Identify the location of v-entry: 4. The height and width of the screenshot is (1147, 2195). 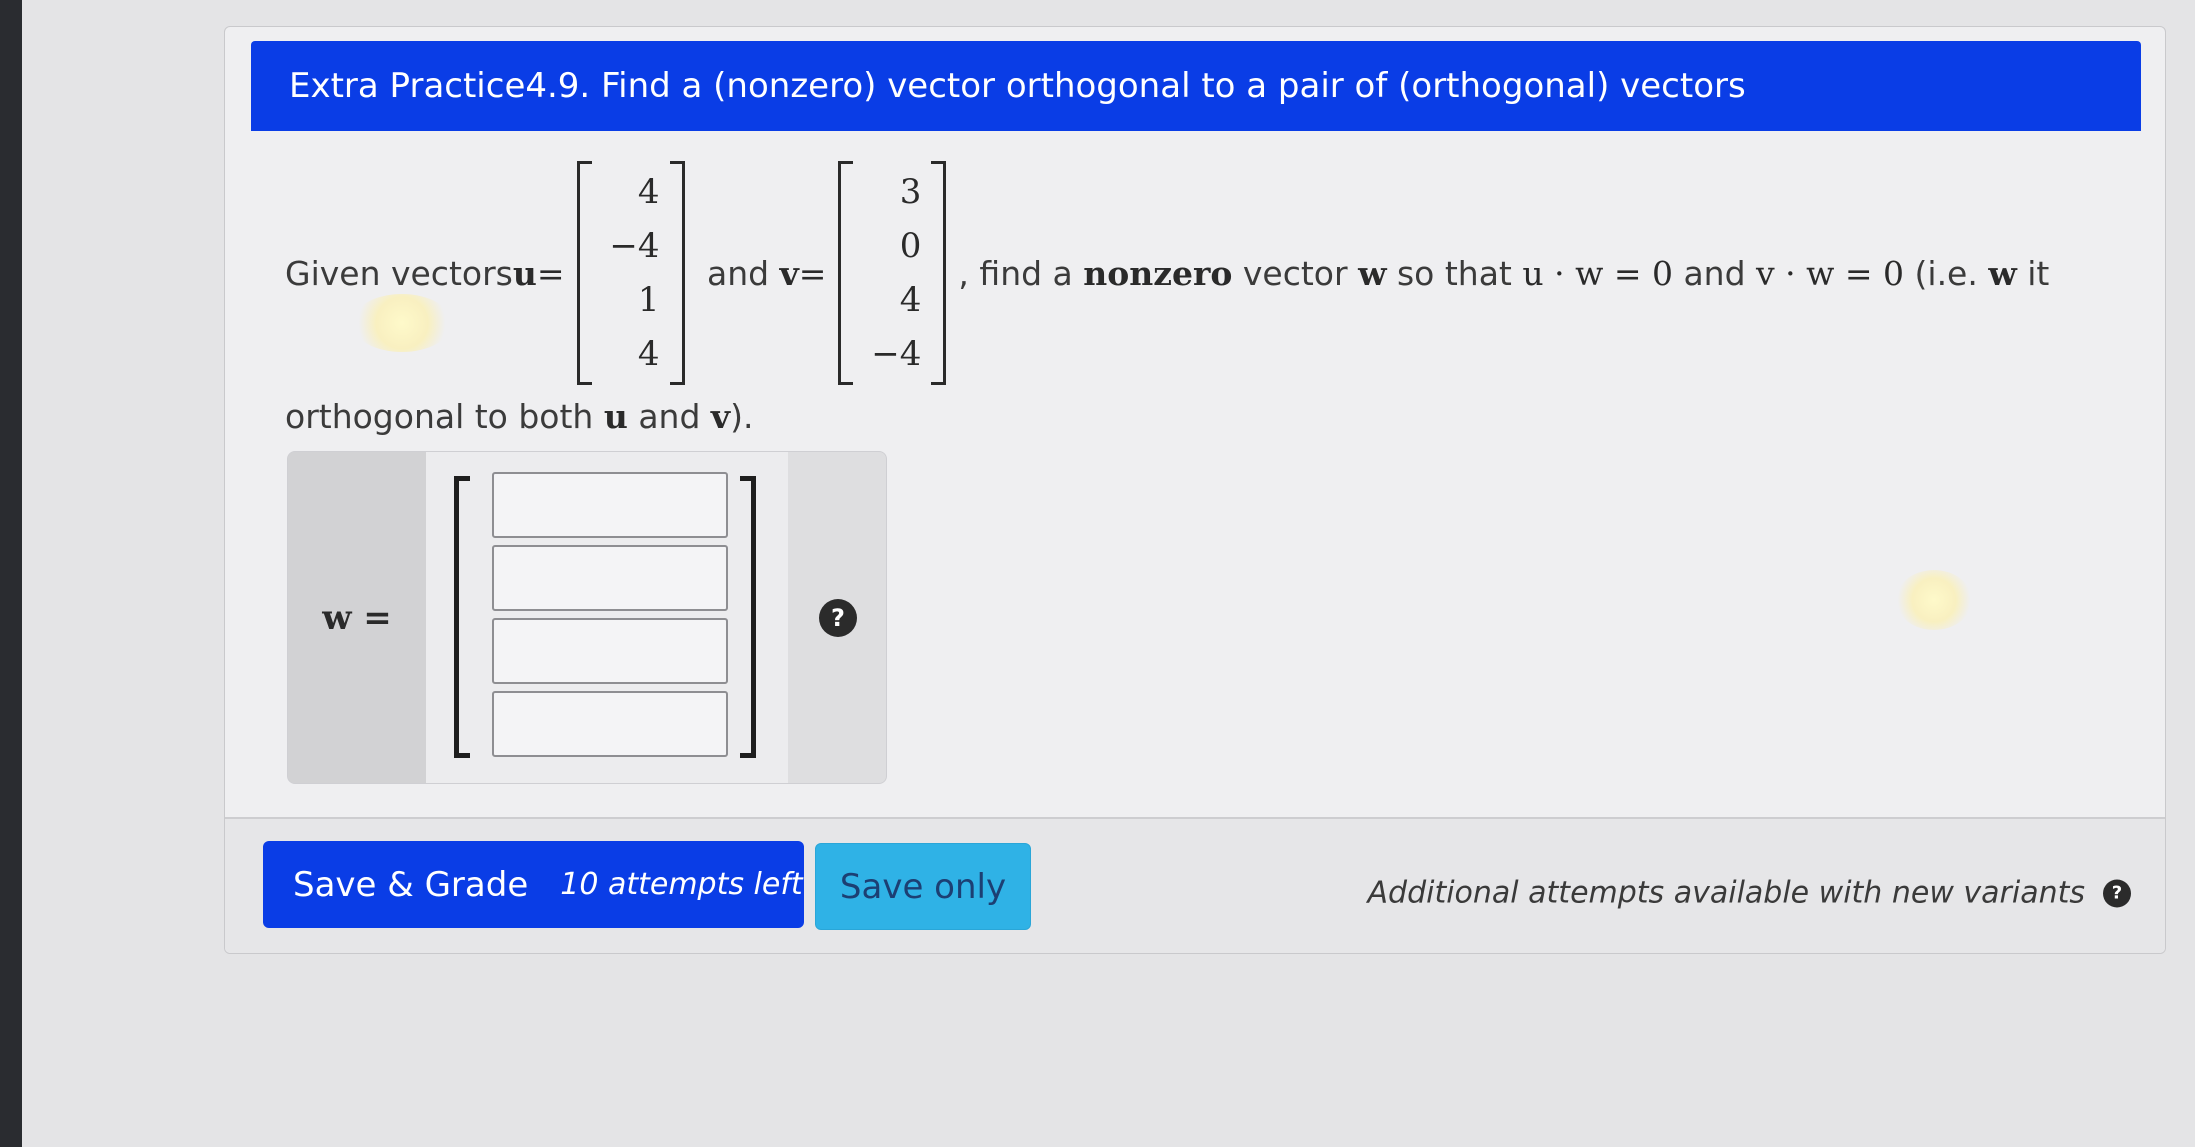
(910, 300).